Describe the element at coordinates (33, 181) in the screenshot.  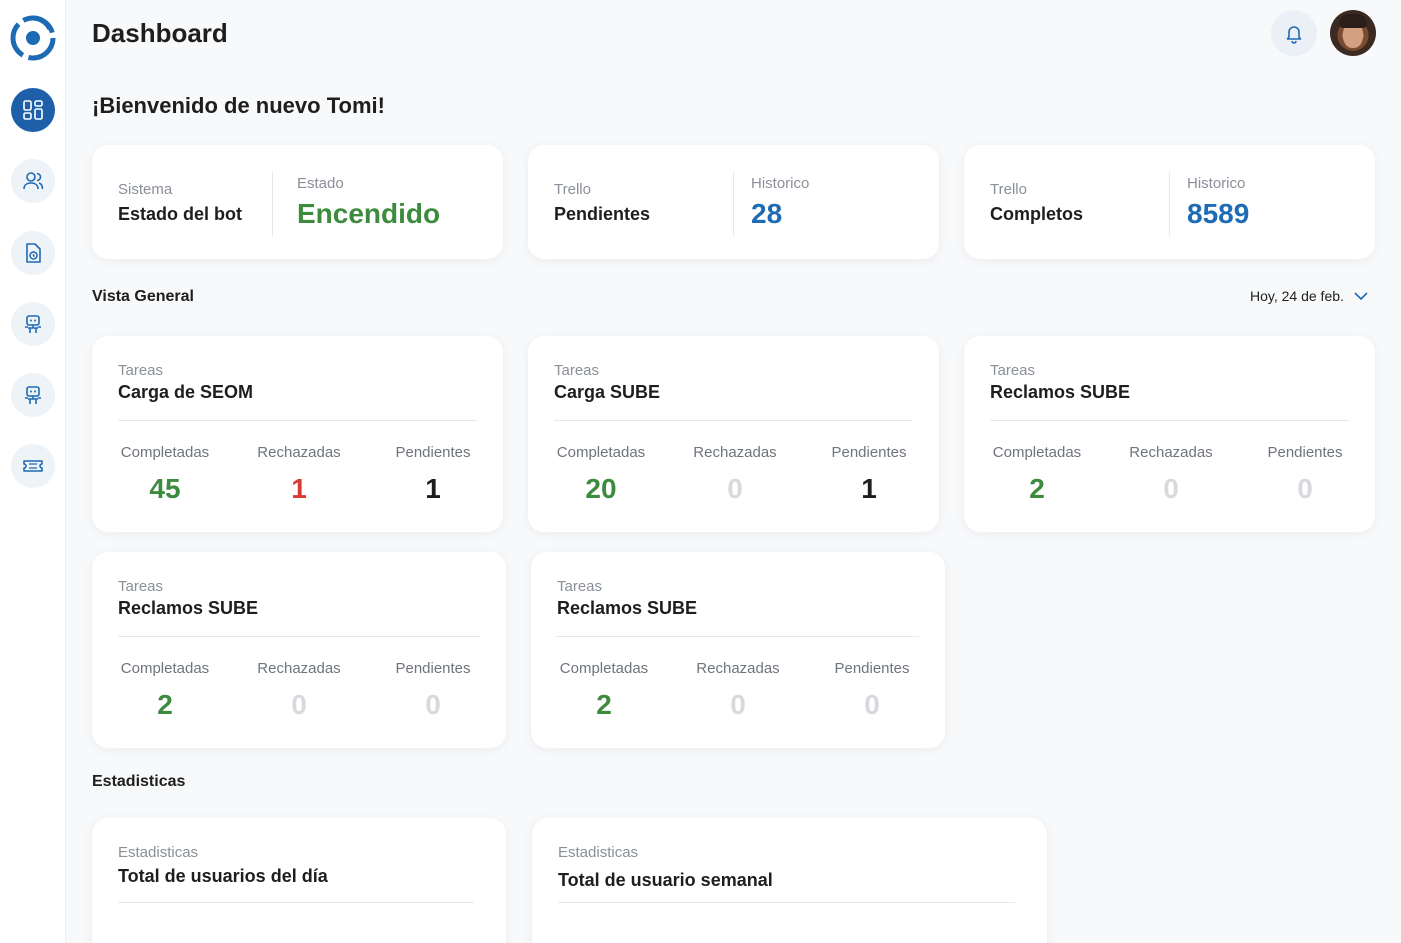
I see `sidebar-item-users` at that location.